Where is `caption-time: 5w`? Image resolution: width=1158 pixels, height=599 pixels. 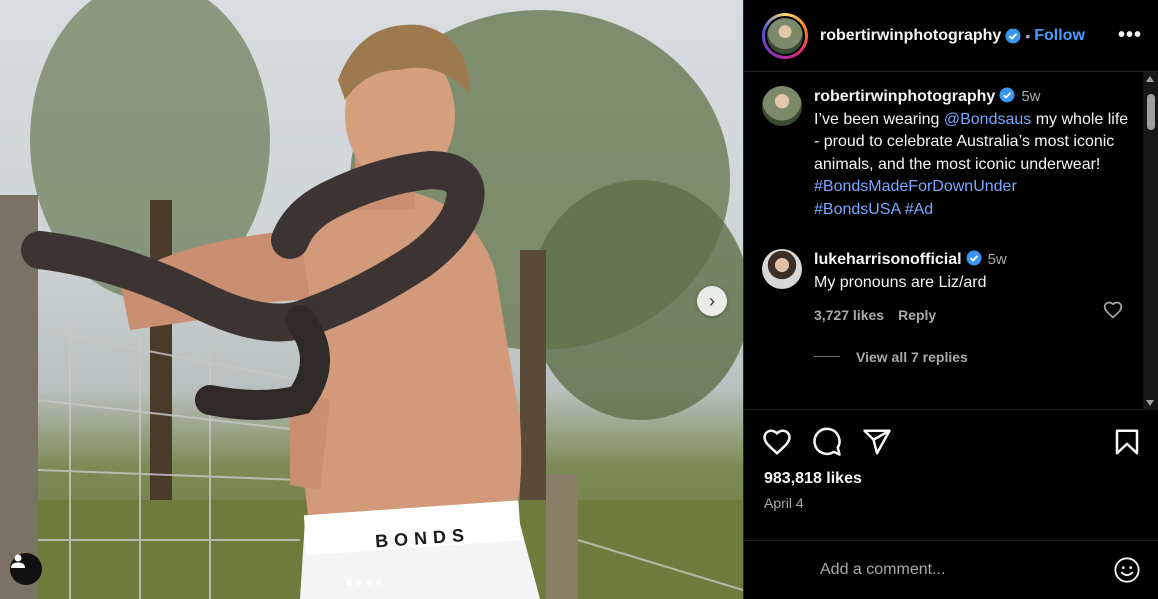 caption-time: 5w is located at coordinates (1030, 96).